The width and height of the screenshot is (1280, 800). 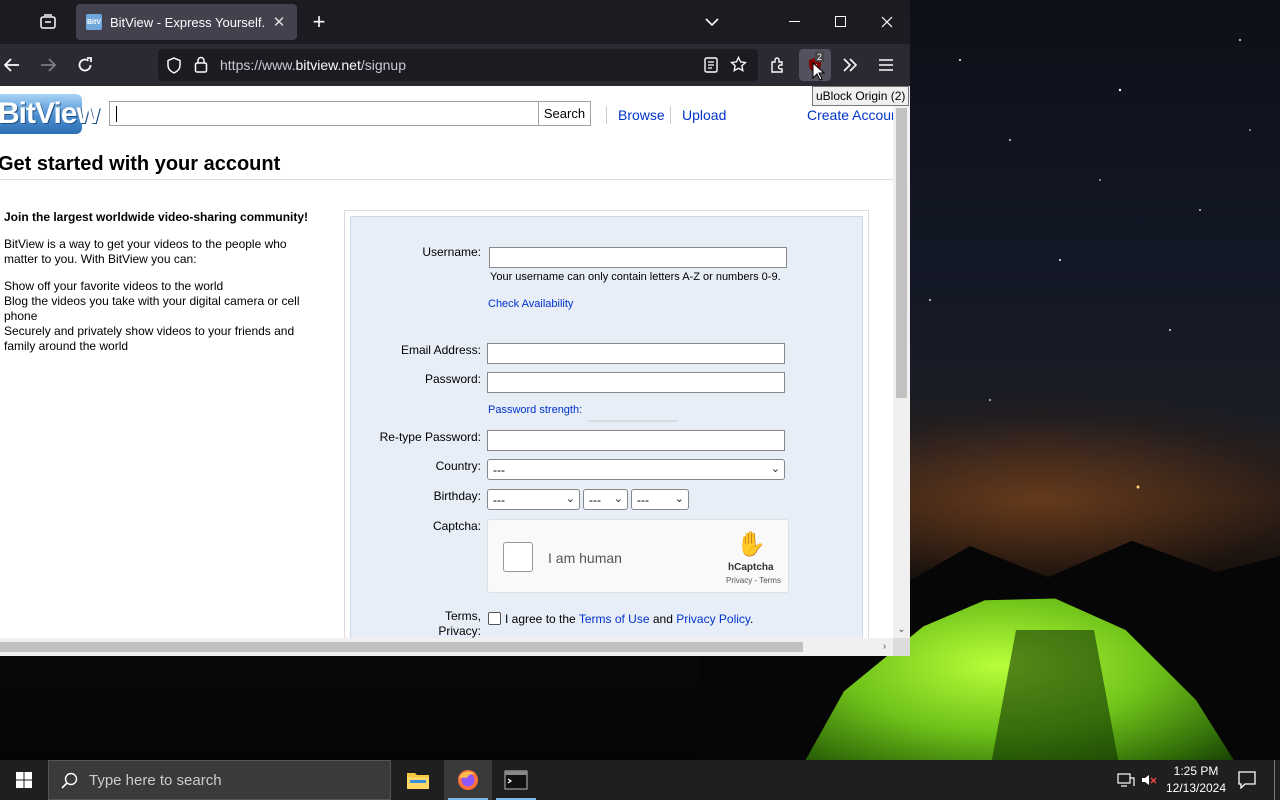 What do you see at coordinates (14, 65) in the screenshot?
I see `back-arrow-icon` at bounding box center [14, 65].